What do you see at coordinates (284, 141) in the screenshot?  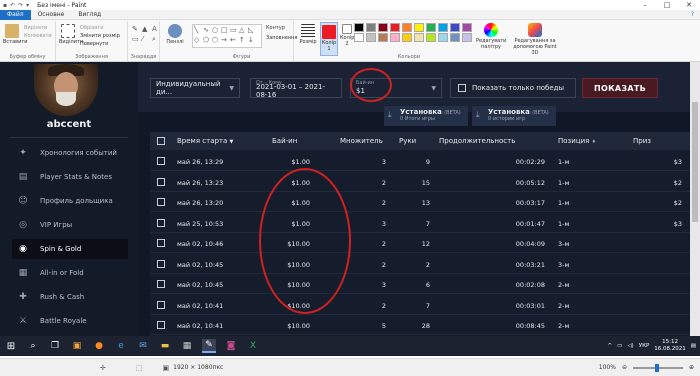 I see `col-buyin: Бай-ин` at bounding box center [284, 141].